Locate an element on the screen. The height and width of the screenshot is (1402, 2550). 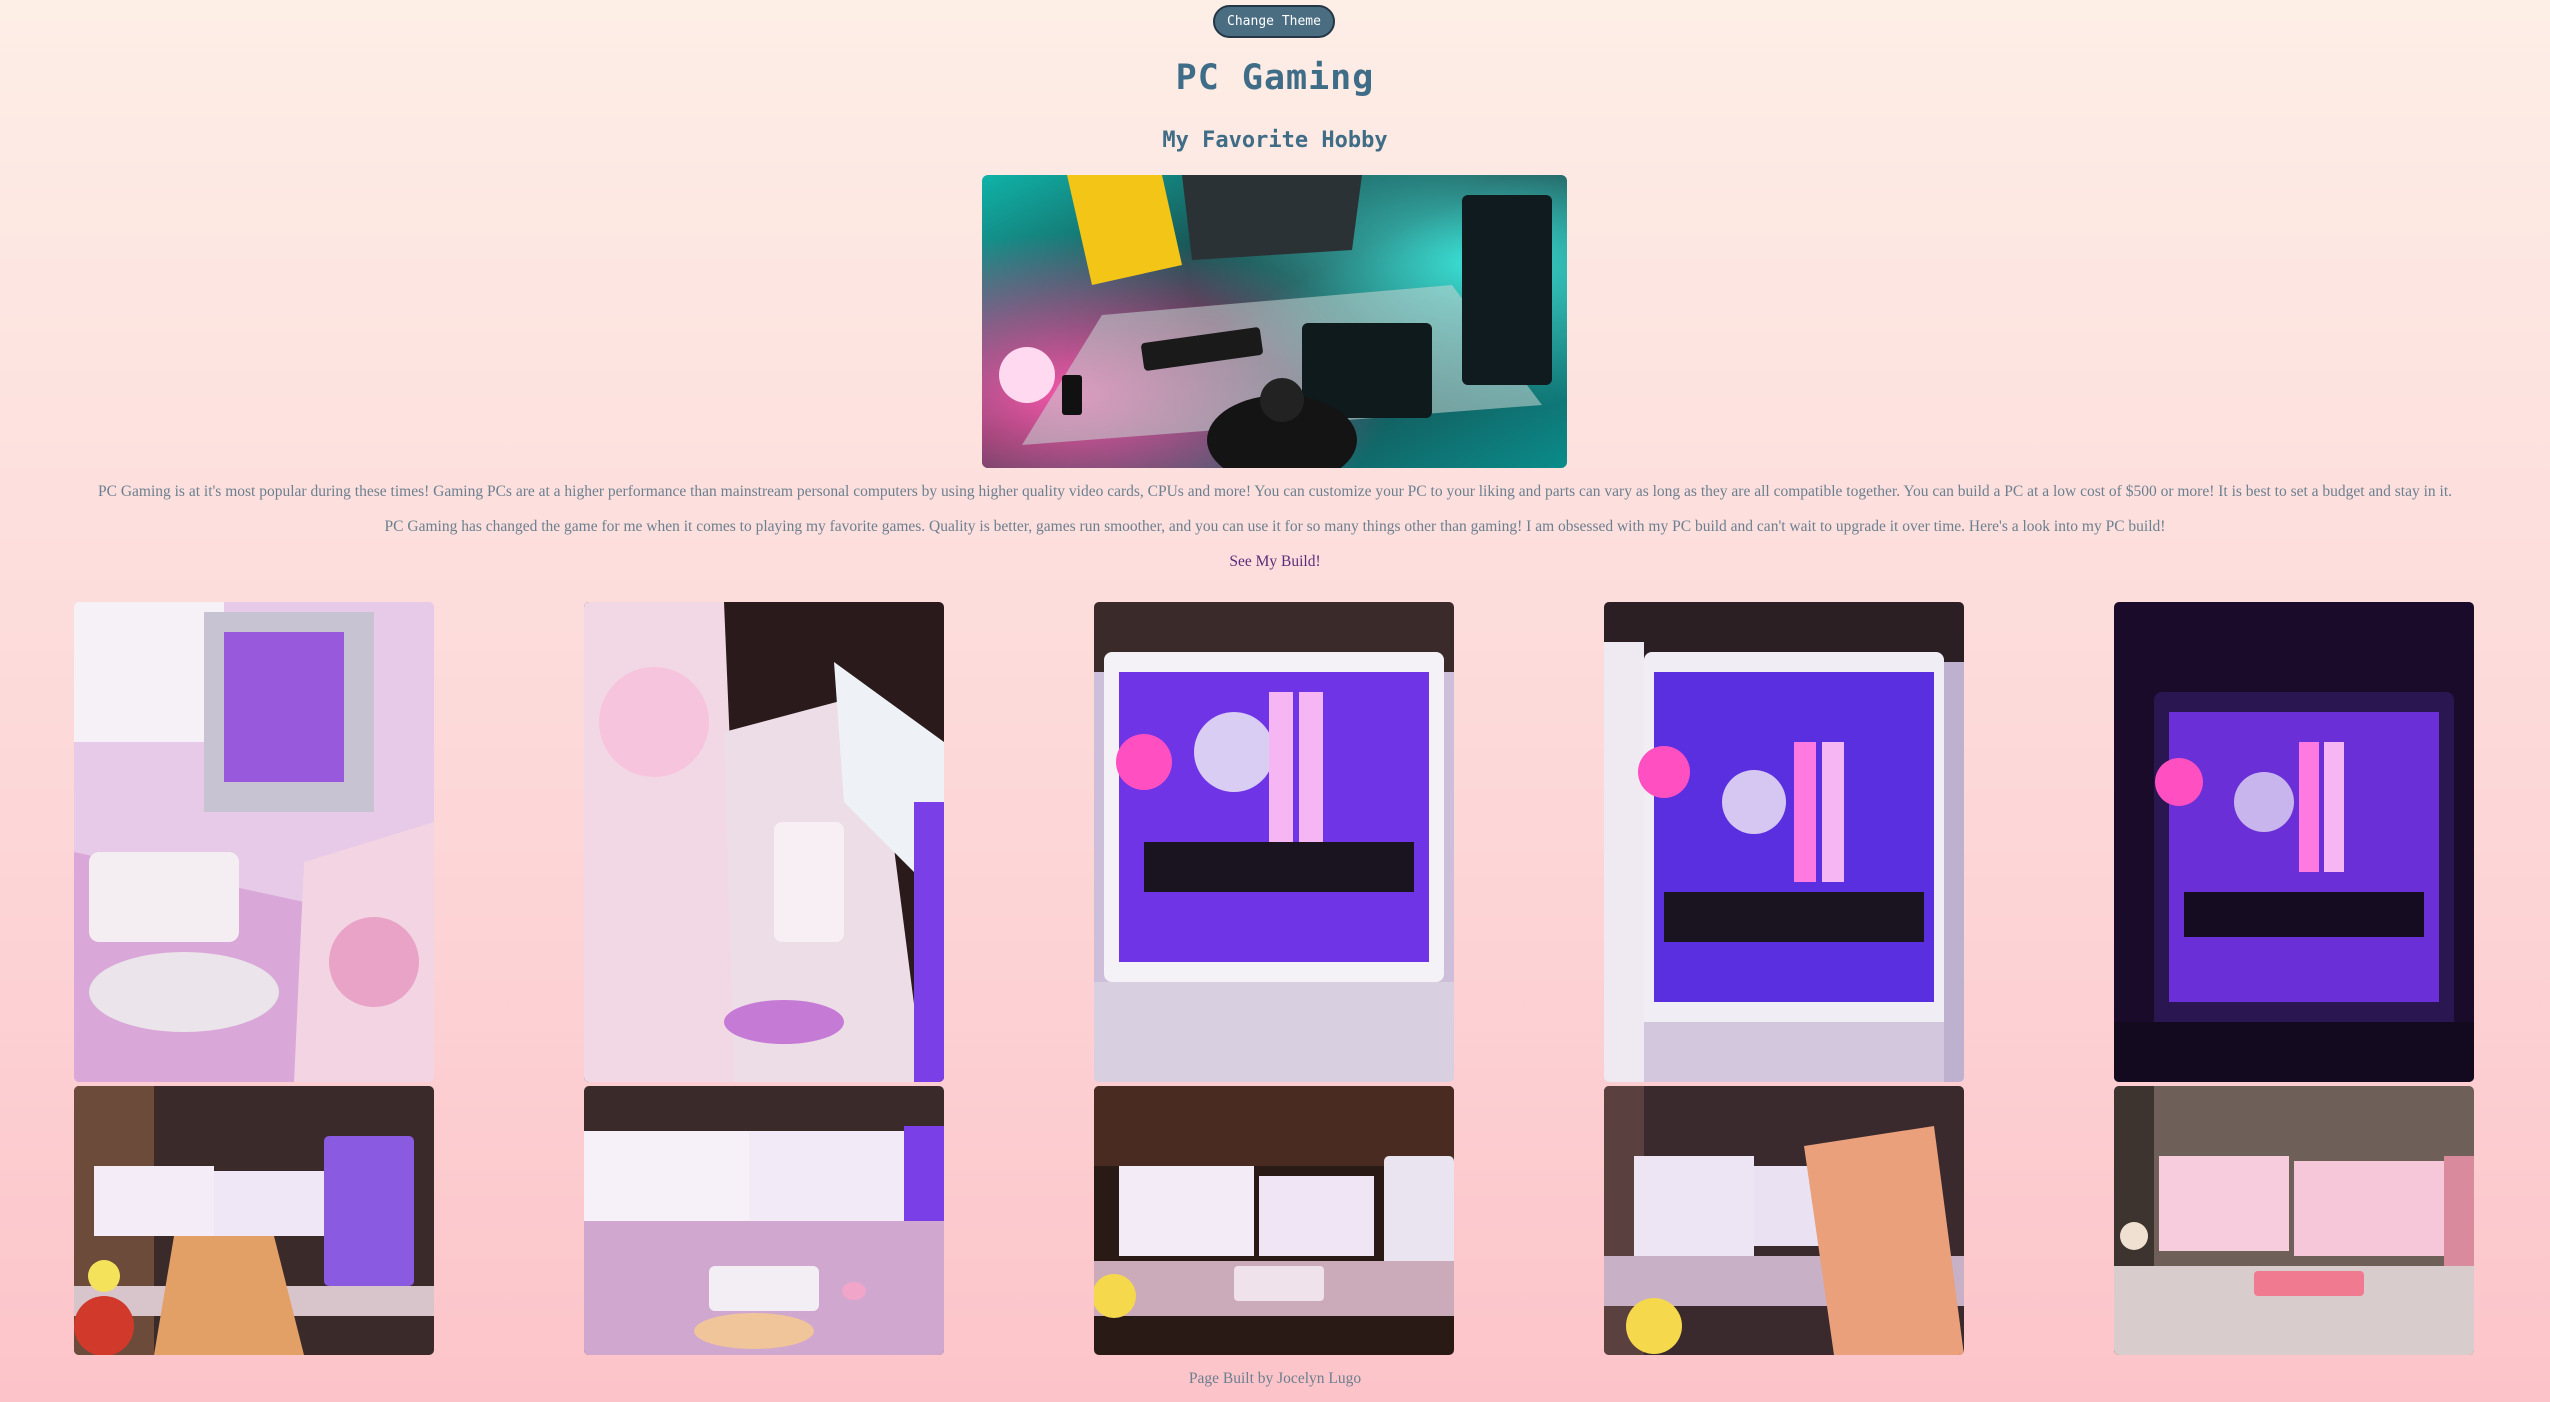
page-title: PC Gaming is located at coordinates (1275, 78).